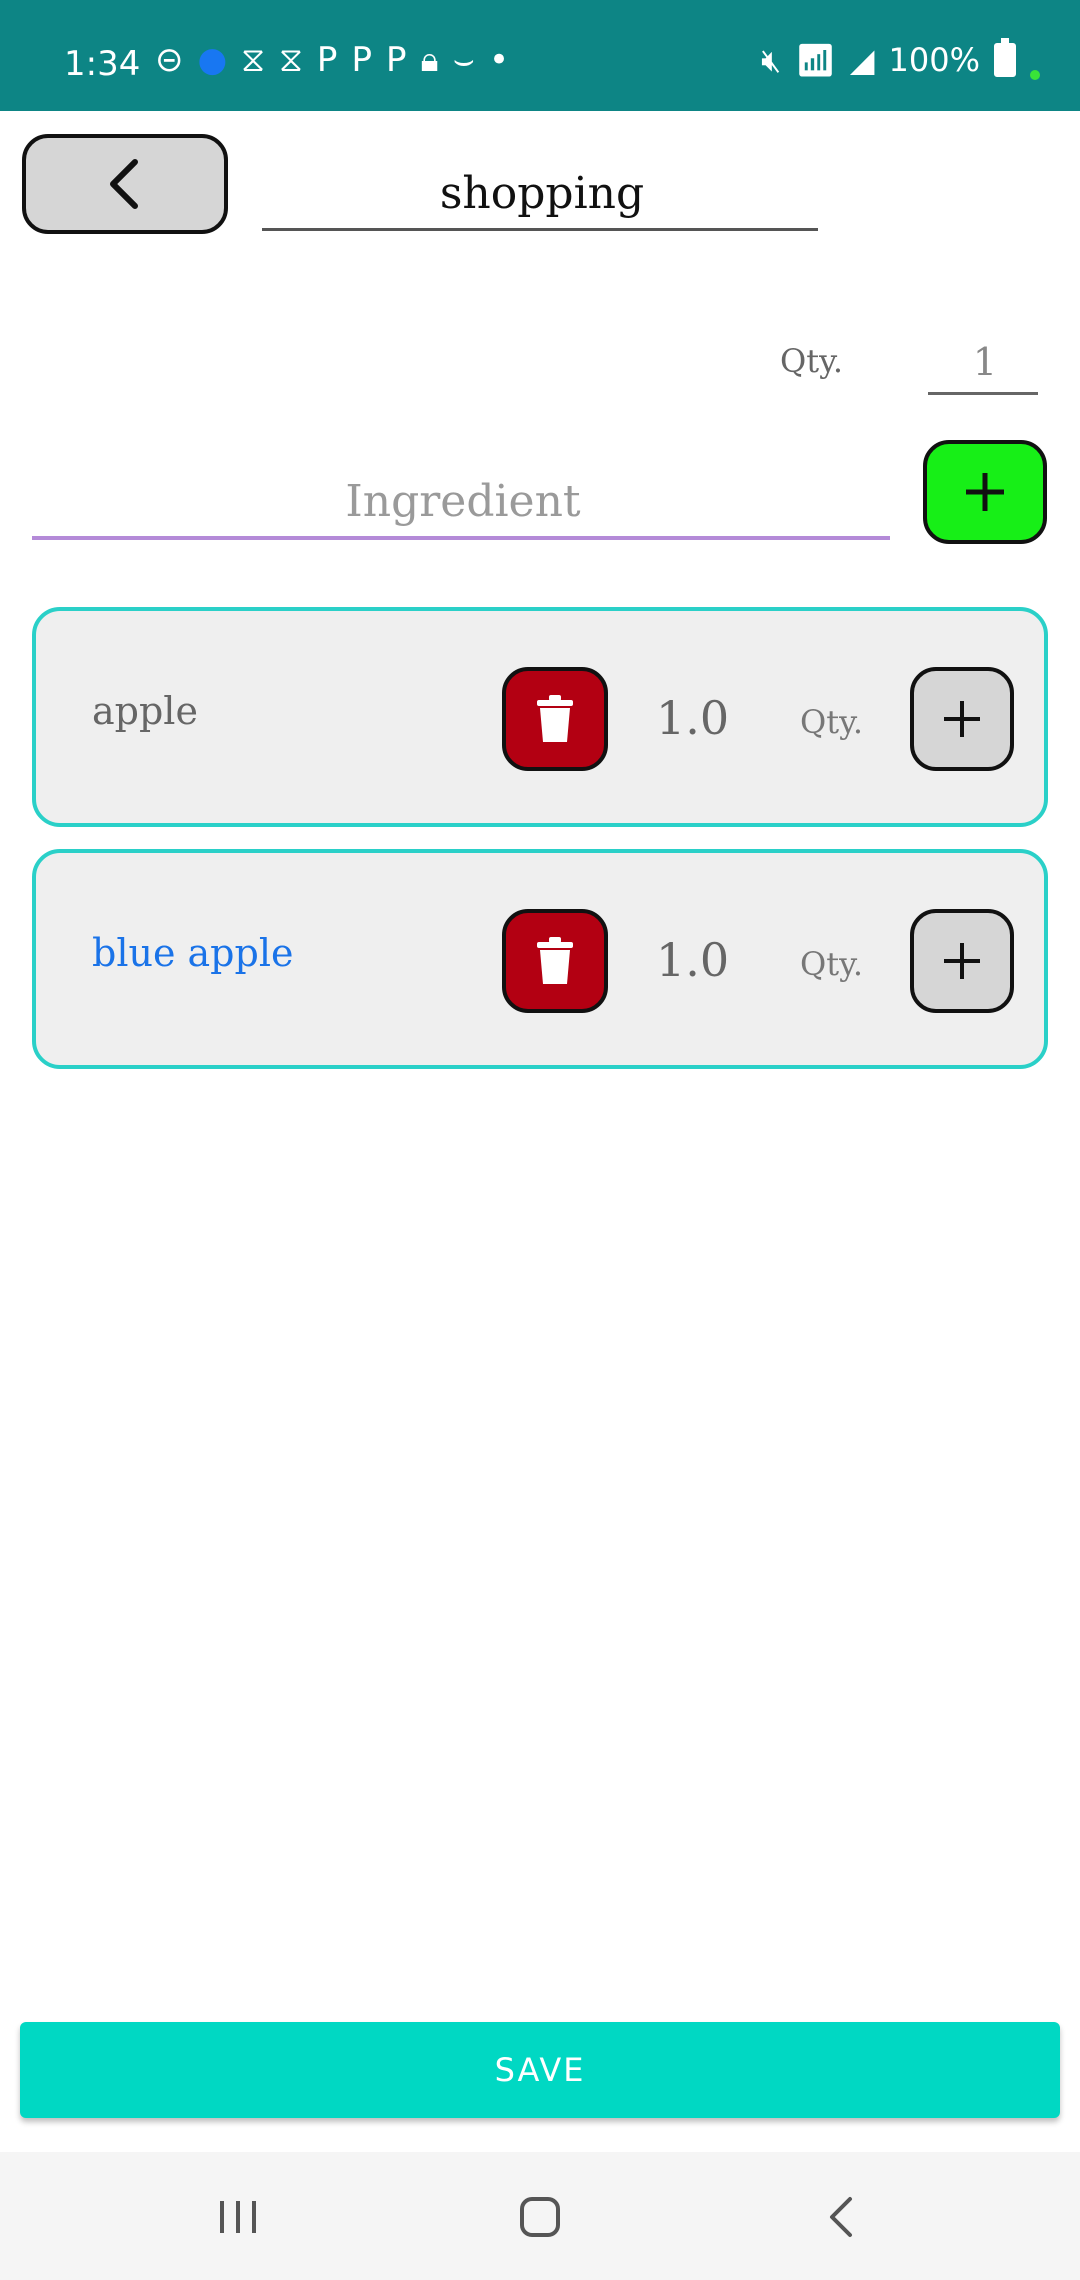 This screenshot has width=1080, height=2280. Describe the element at coordinates (1005, 57) in the screenshot. I see `battery-icon` at that location.